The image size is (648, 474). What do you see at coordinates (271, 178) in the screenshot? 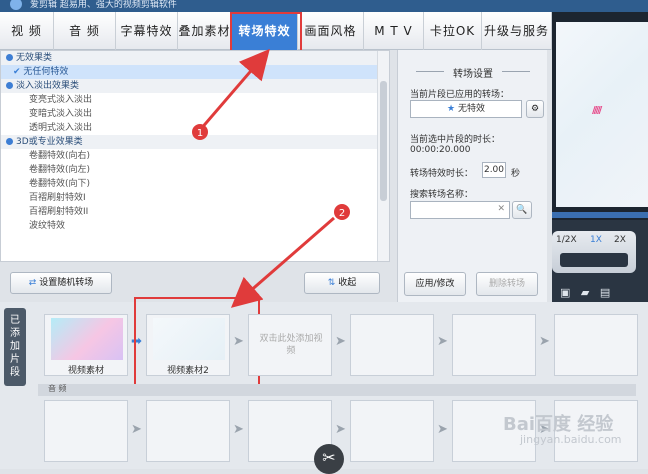
I see `annotation-overlay: 1 2` at bounding box center [271, 178].